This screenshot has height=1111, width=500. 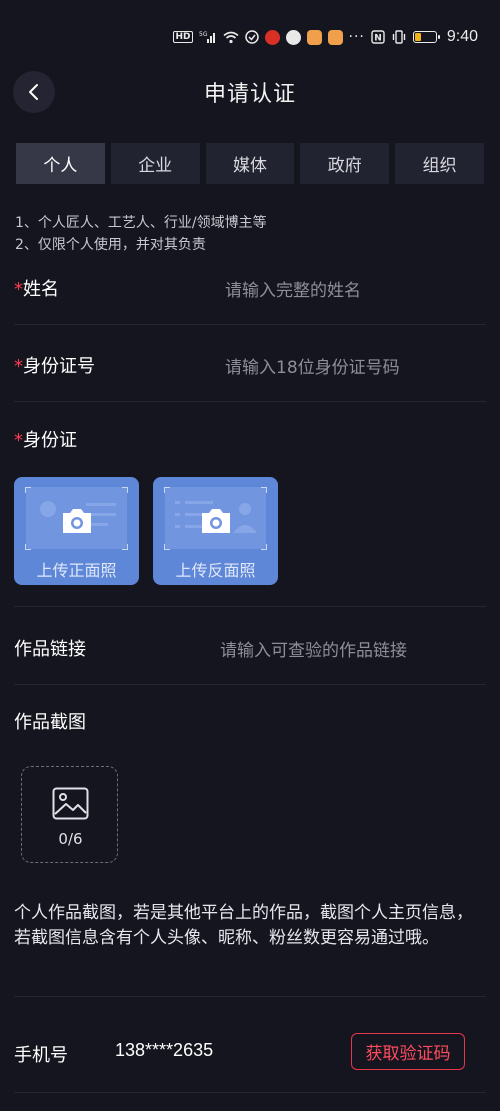 What do you see at coordinates (50, 649) in the screenshot?
I see `work-link-label: 作品链接` at bounding box center [50, 649].